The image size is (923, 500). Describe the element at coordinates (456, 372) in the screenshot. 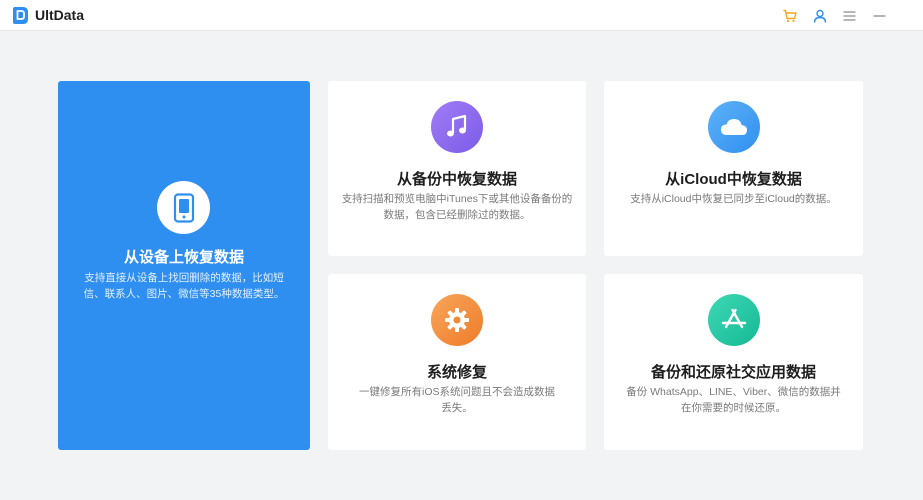

I see `card-title: 系统修复` at that location.